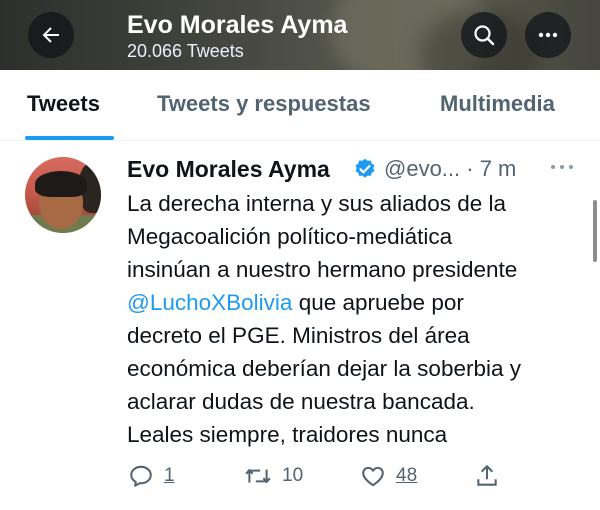 The height and width of the screenshot is (510, 600). I want to click on tweet-line: insinúan a nuestro hermano presidente, so click(322, 269).